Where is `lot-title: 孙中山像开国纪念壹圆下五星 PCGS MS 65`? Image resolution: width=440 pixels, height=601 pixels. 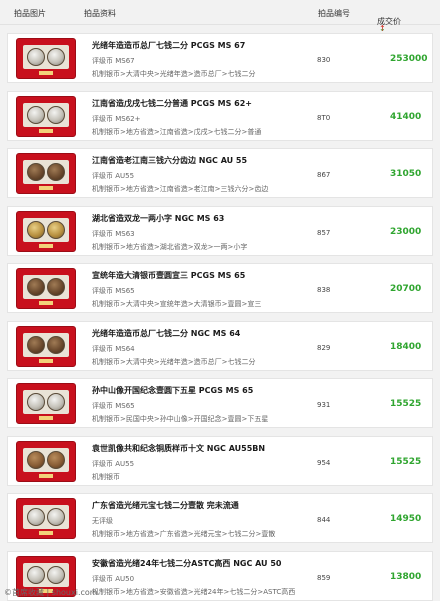 lot-title: 孙中山像开国纪念壹圆下五星 PCGS MS 65 is located at coordinates (172, 390).